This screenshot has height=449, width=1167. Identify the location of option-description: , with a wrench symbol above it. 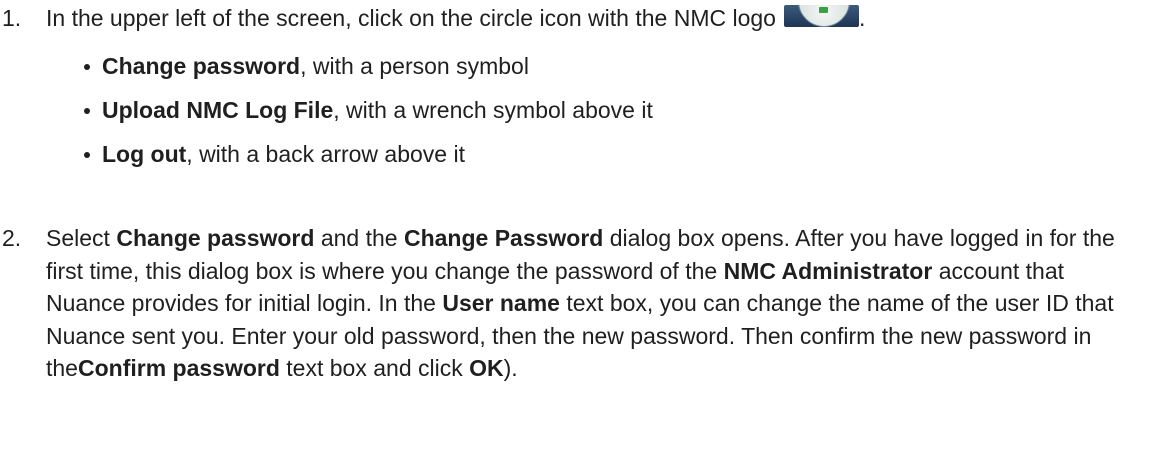
(493, 110).